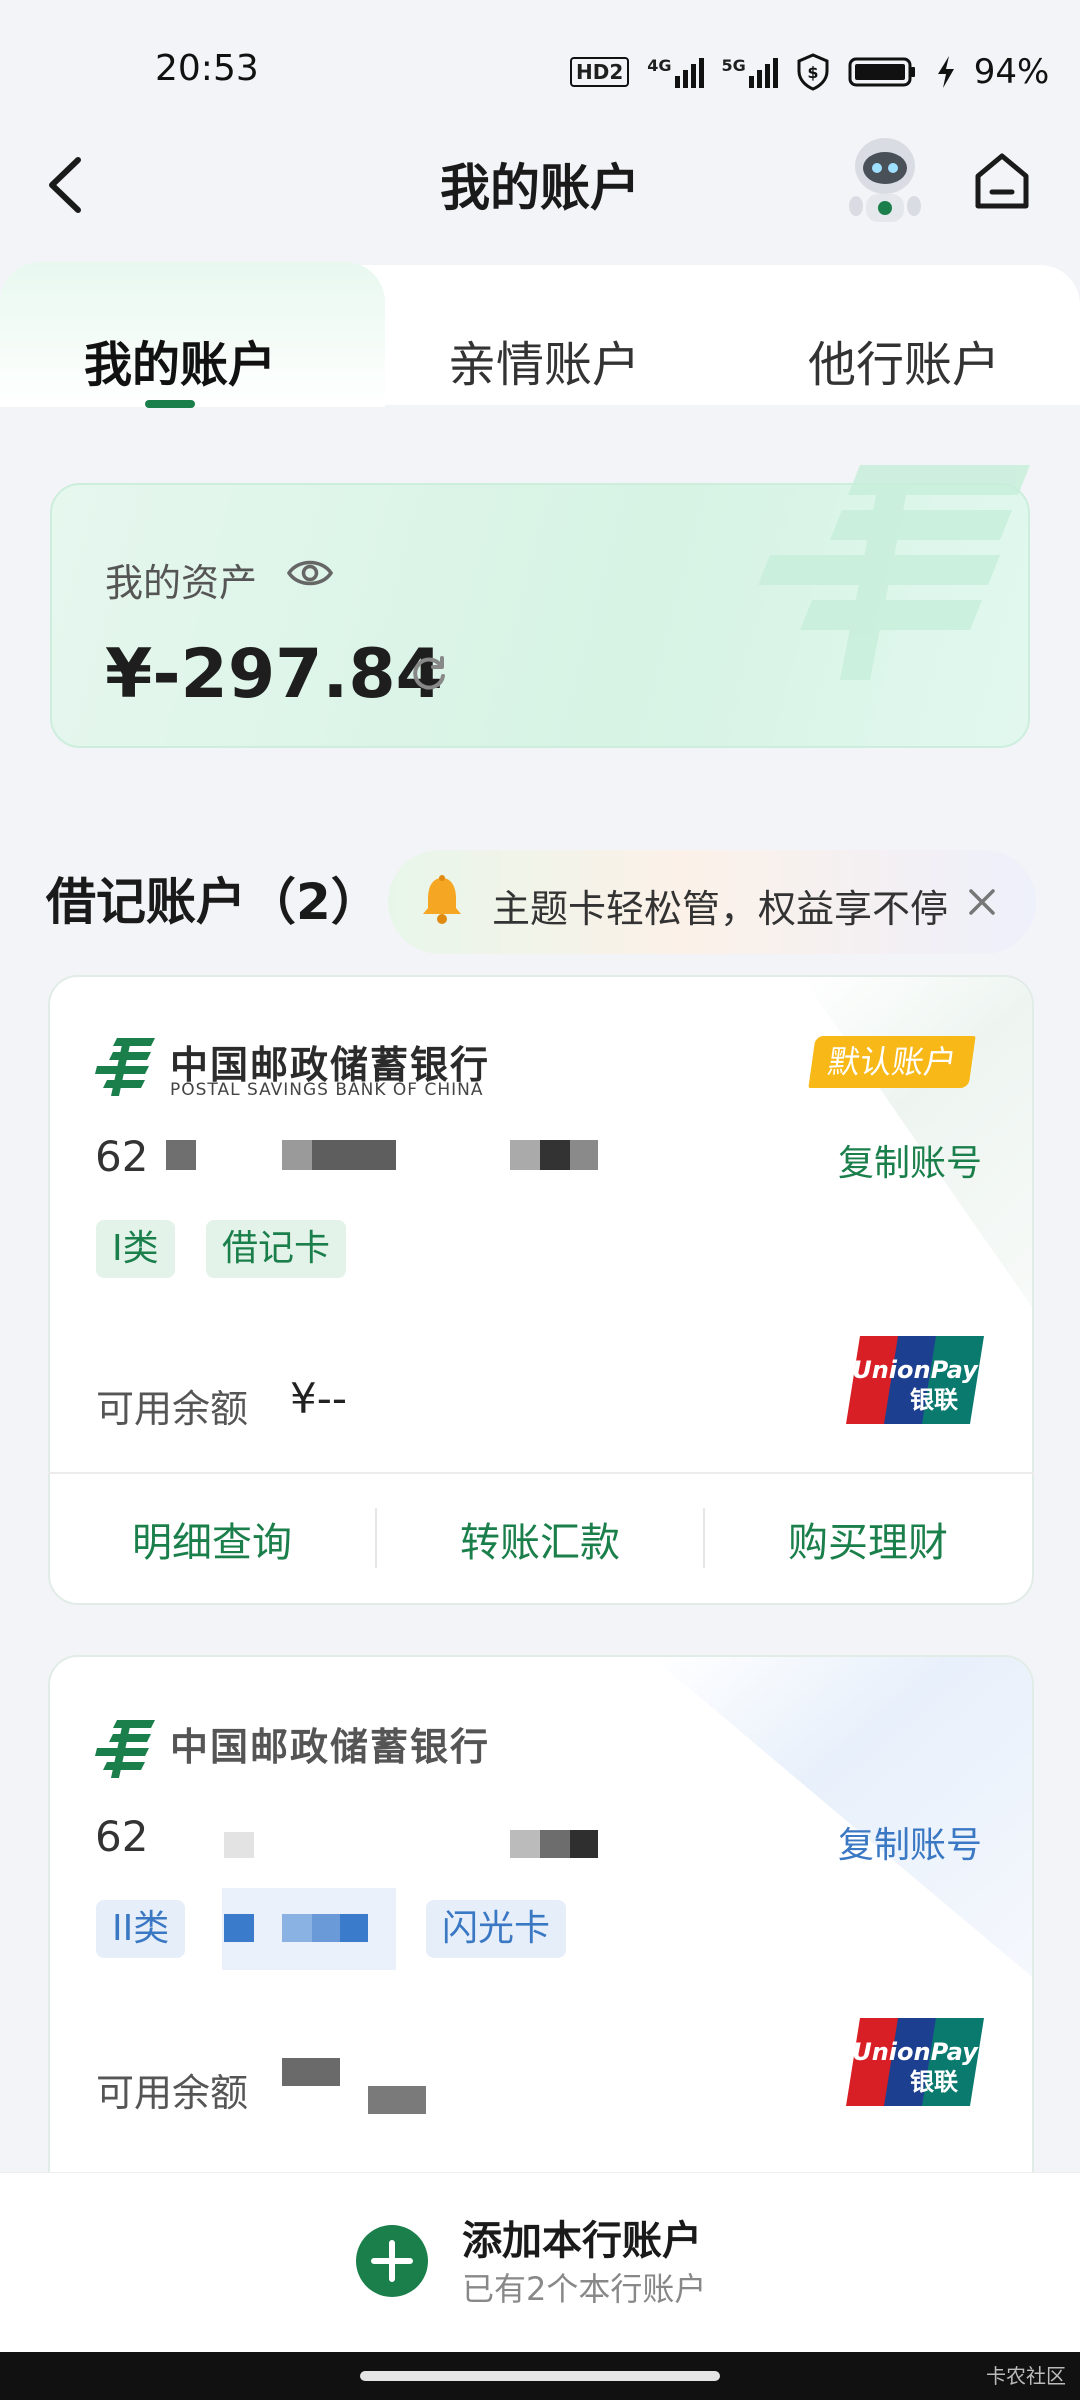  What do you see at coordinates (904, 360) in the screenshot?
I see `tab-other-bank-accounts: 他行账户` at bounding box center [904, 360].